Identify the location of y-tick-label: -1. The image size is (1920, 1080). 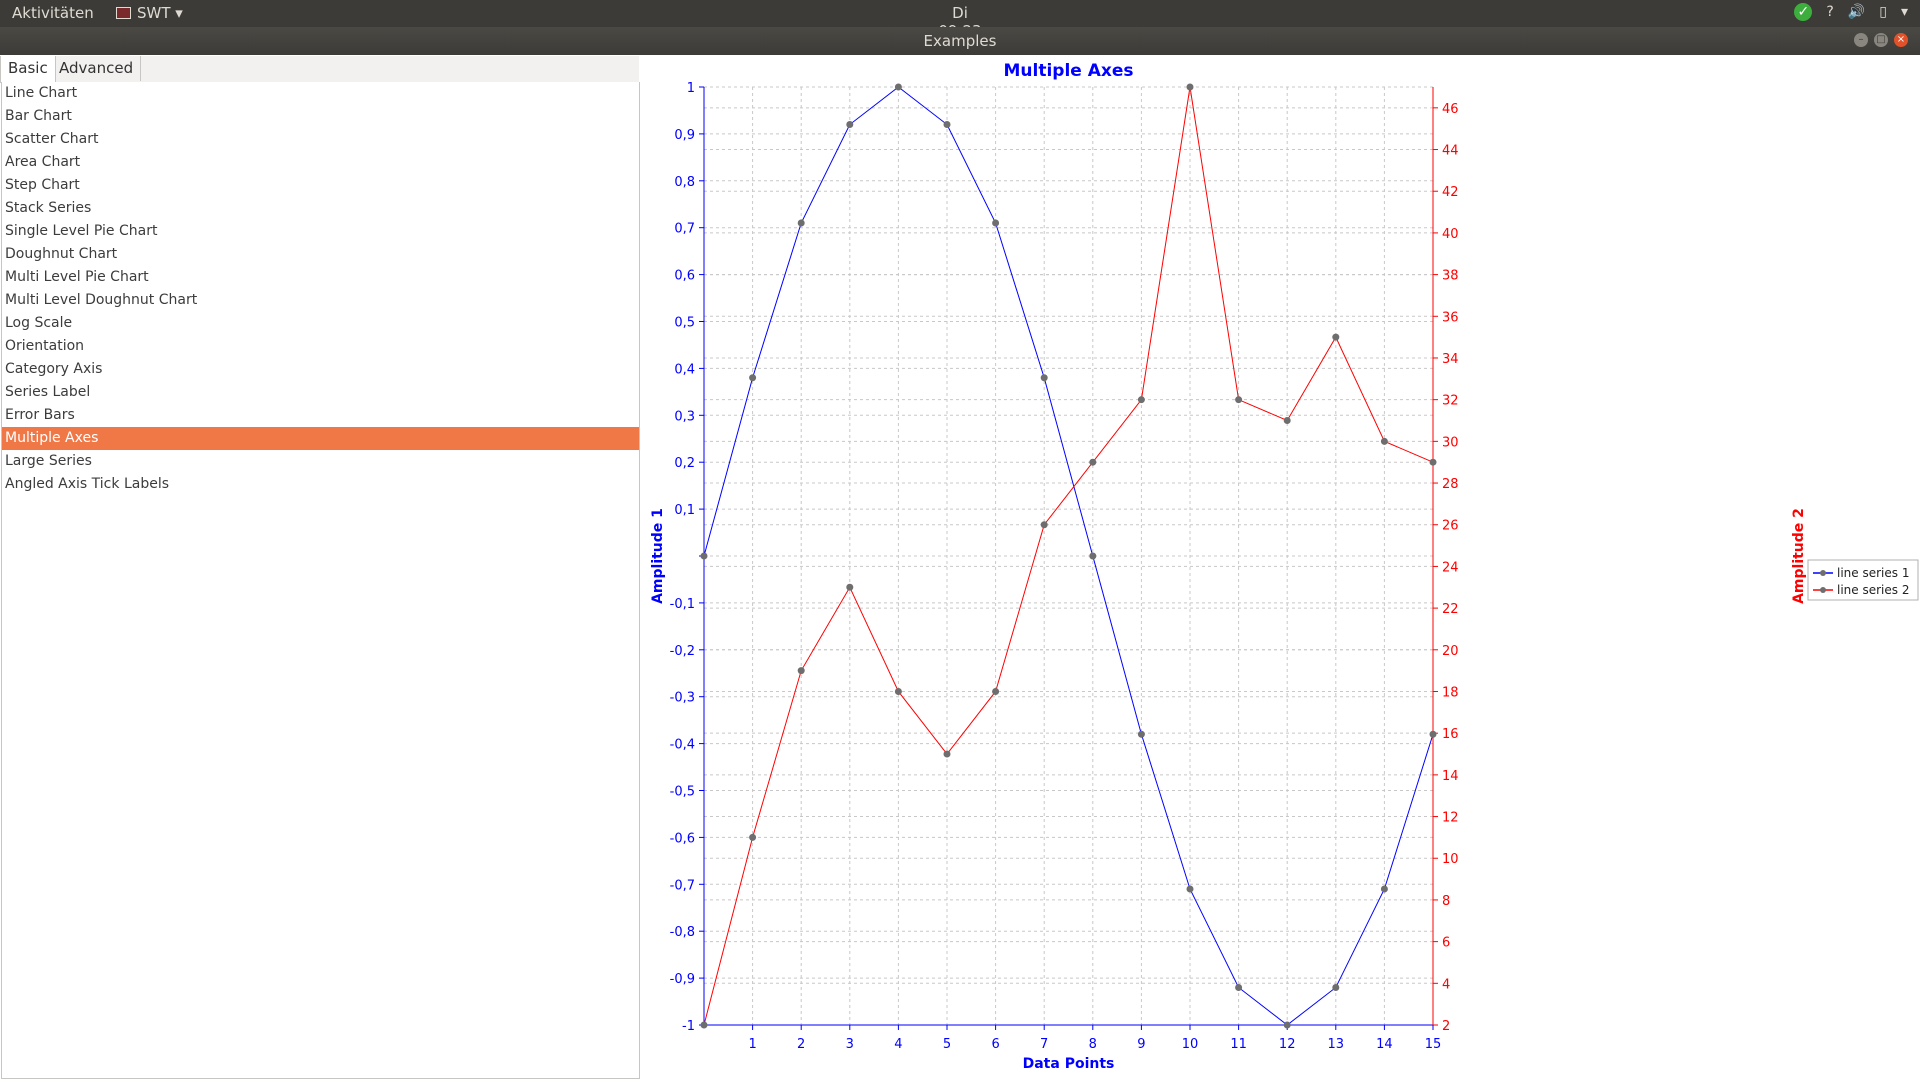
(688, 1026).